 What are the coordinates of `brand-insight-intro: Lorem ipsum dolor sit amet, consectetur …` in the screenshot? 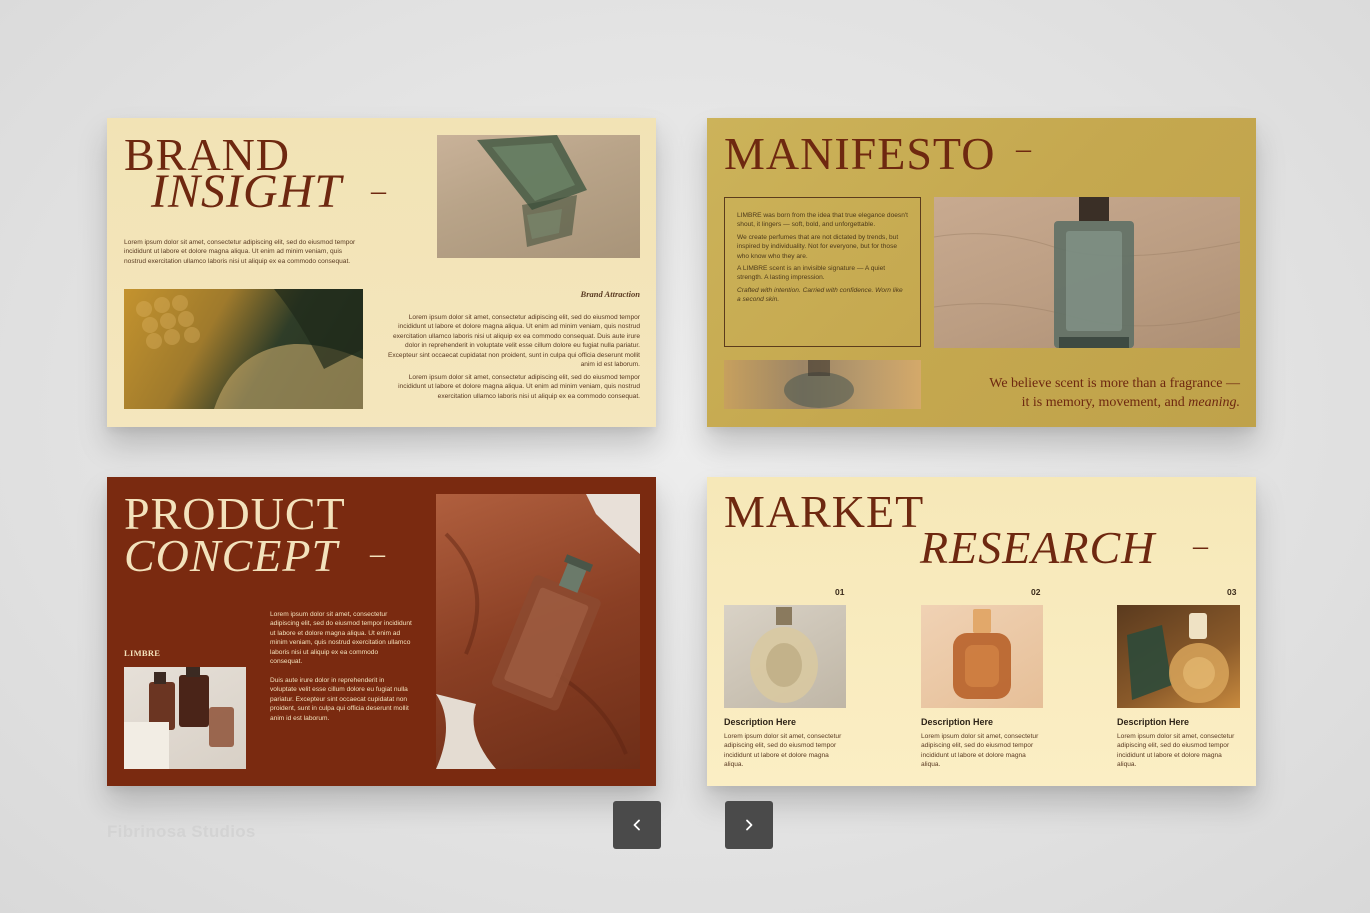 It's located at (240, 252).